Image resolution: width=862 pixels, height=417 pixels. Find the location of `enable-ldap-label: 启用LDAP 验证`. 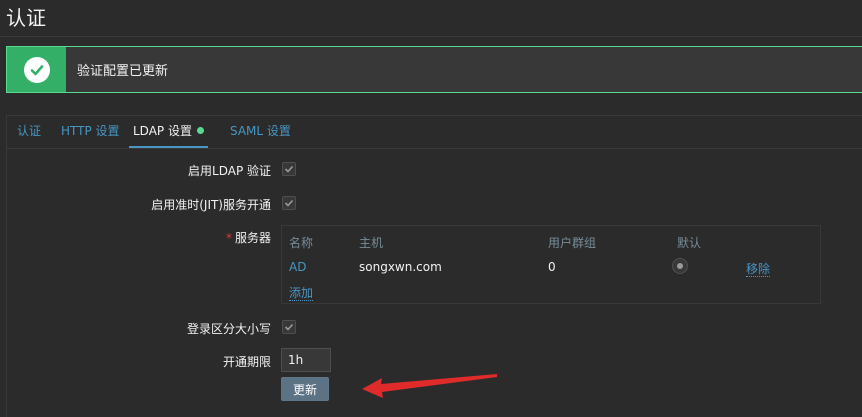

enable-ldap-label: 启用LDAP 验证 is located at coordinates (229, 171).